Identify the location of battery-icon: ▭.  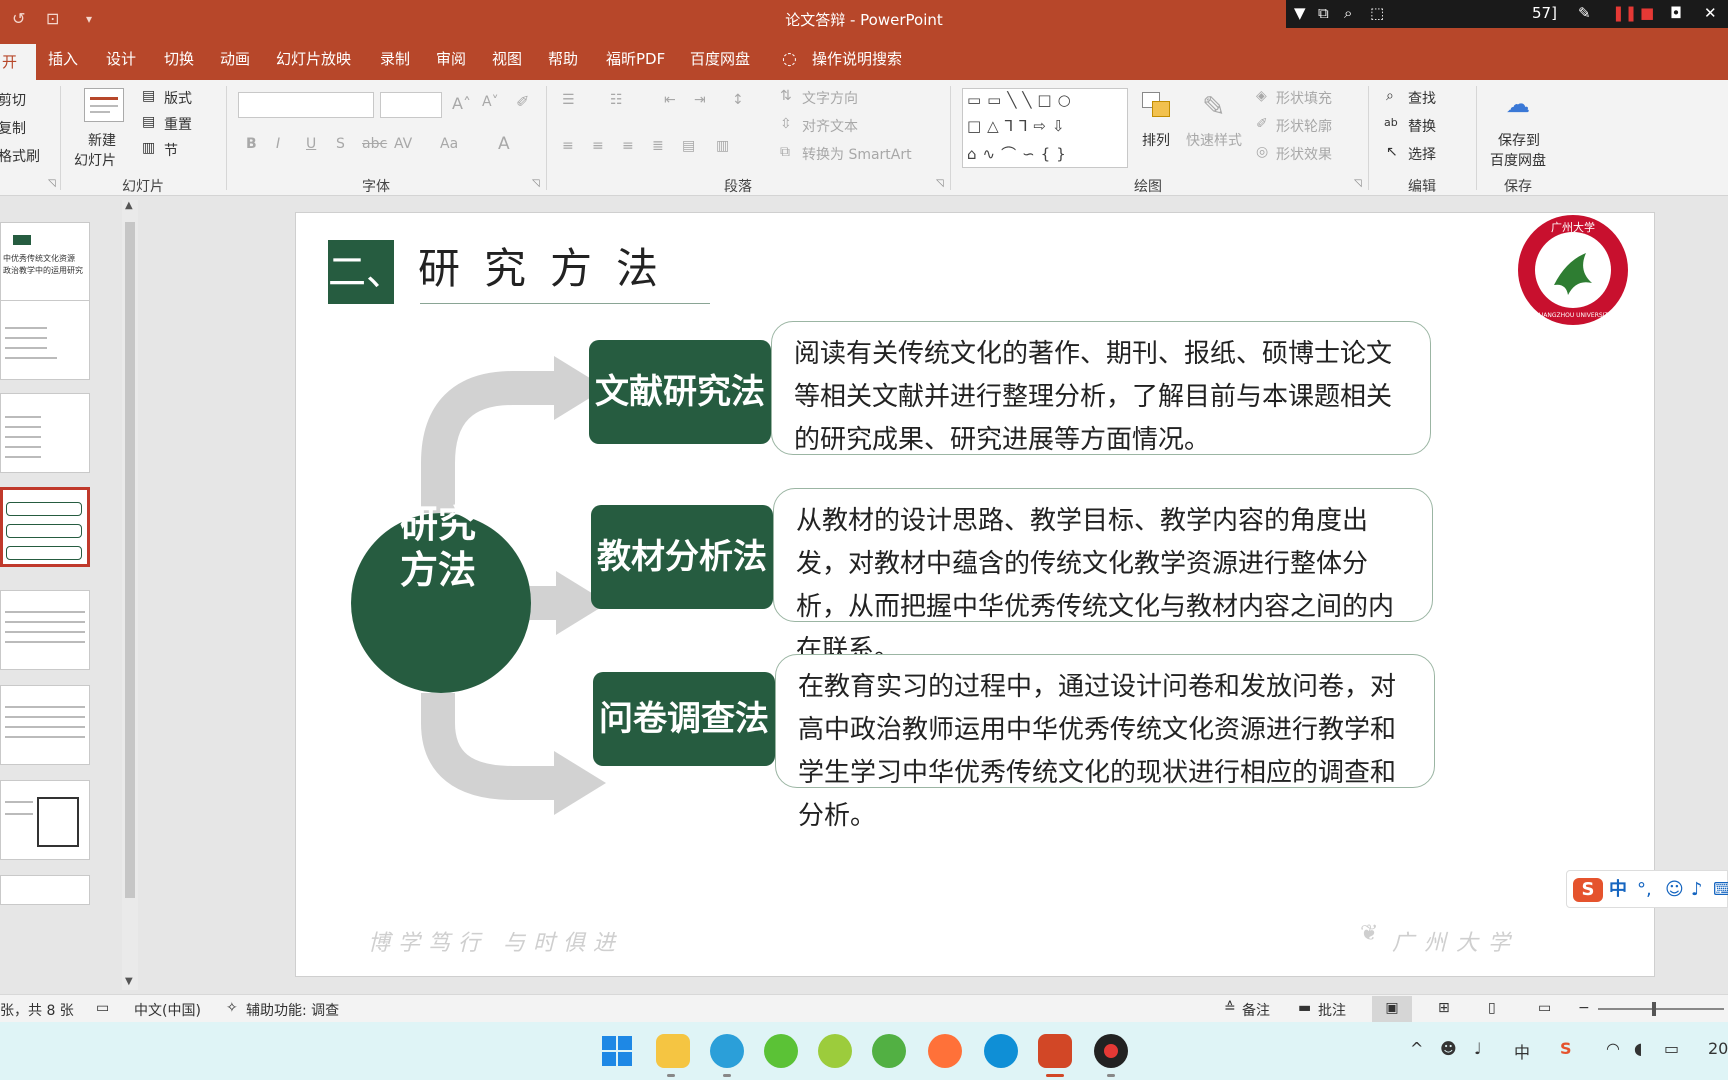
(1671, 1048).